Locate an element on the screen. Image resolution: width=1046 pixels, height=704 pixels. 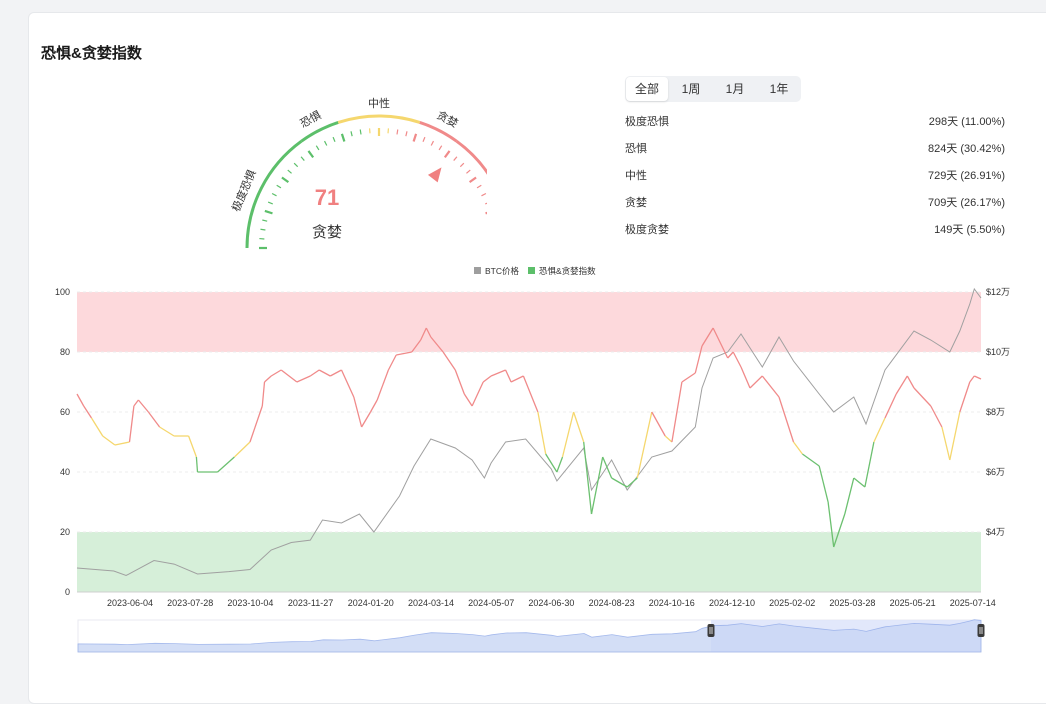
x-tick-label: 2024-12-10 is located at coordinates (732, 603).